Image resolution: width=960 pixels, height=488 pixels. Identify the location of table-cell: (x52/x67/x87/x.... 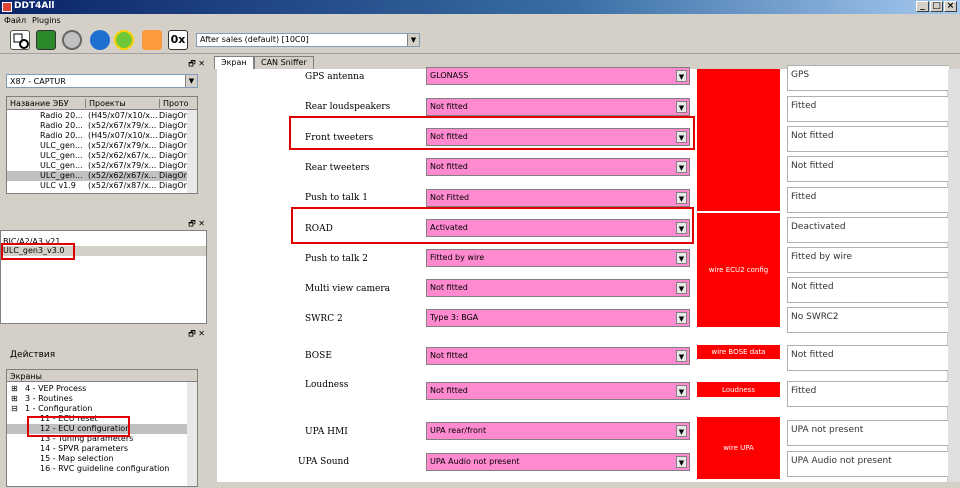
(122, 185).